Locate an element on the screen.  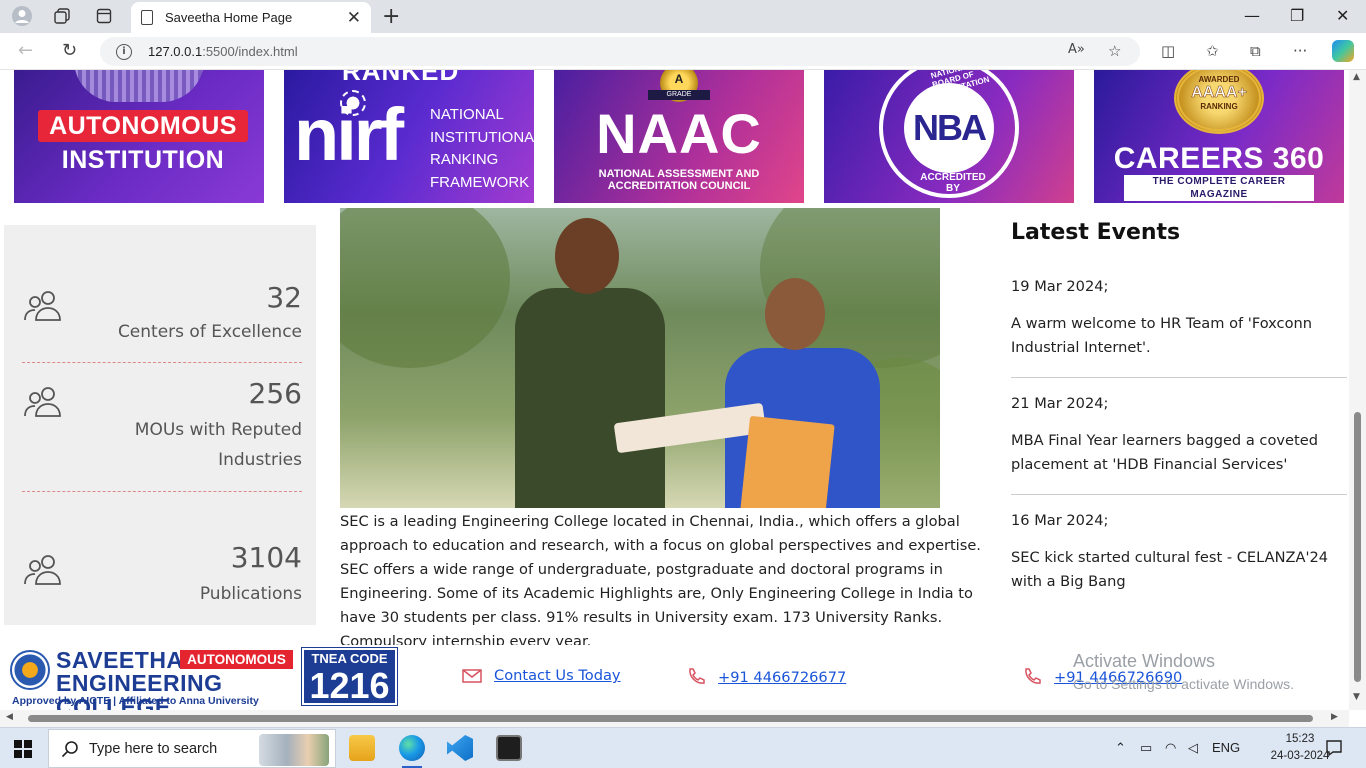
terminal-icon is located at coordinates (509, 748).